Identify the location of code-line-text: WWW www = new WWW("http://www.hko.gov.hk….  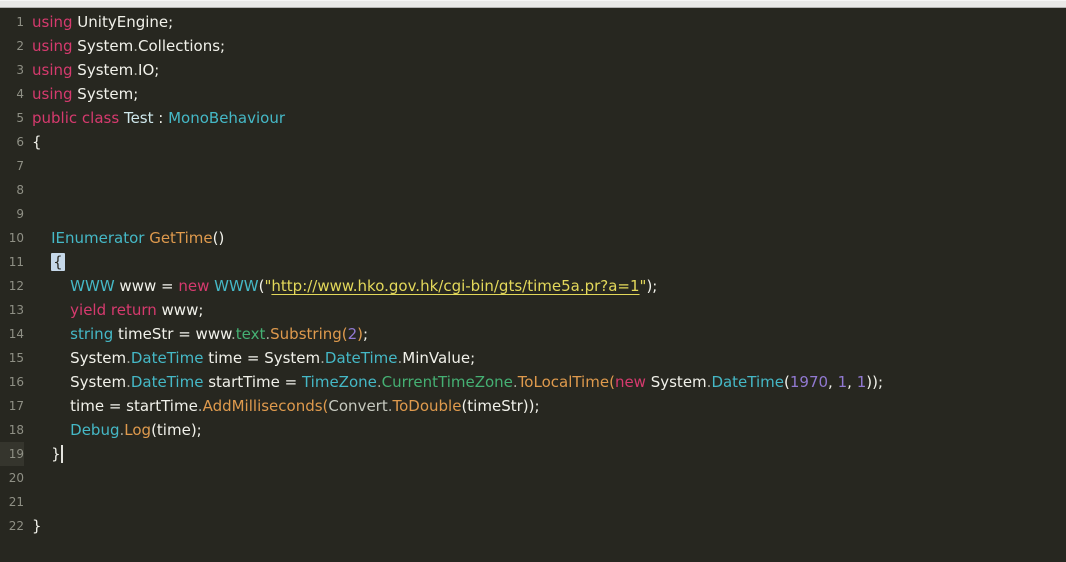
(344, 286).